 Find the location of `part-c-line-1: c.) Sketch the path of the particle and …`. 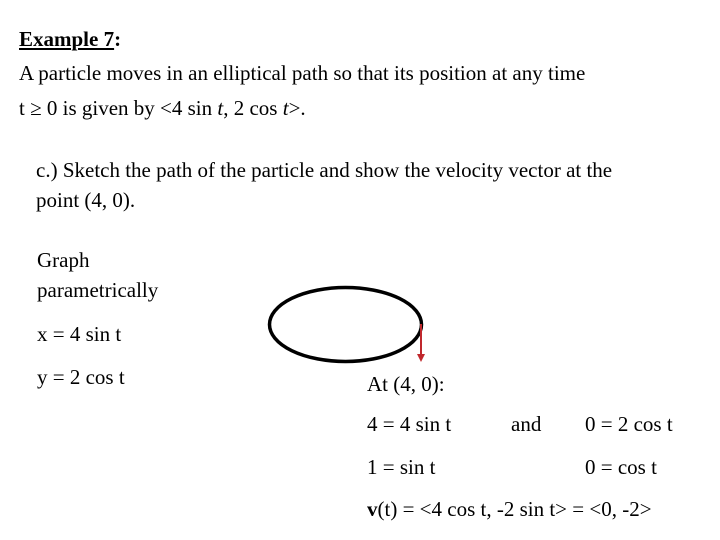

part-c-line-1: c.) Sketch the path of the particle and … is located at coordinates (324, 170).